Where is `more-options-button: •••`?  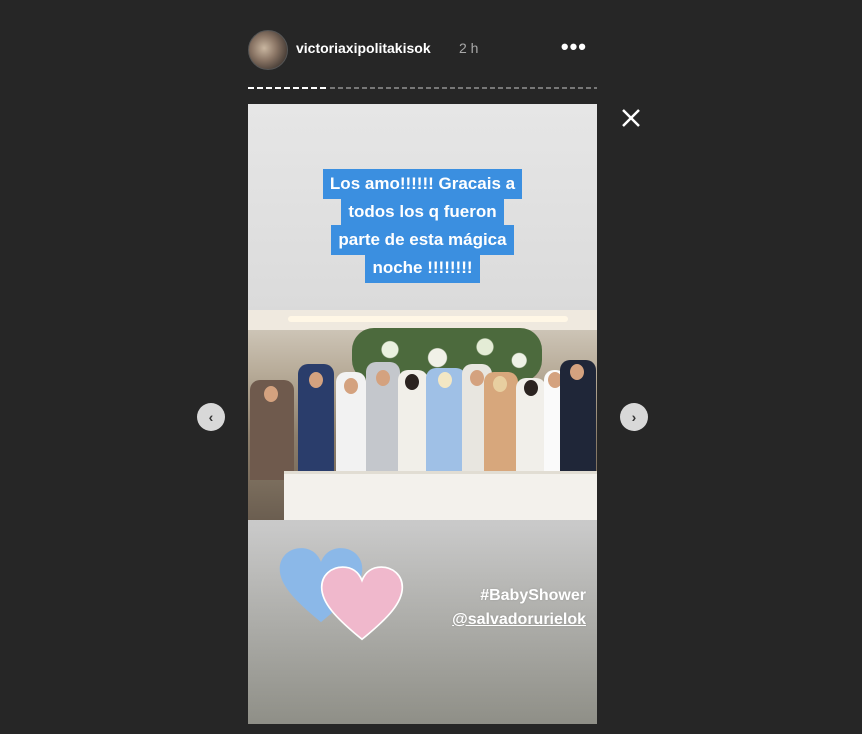
more-options-button: ••• is located at coordinates (574, 47).